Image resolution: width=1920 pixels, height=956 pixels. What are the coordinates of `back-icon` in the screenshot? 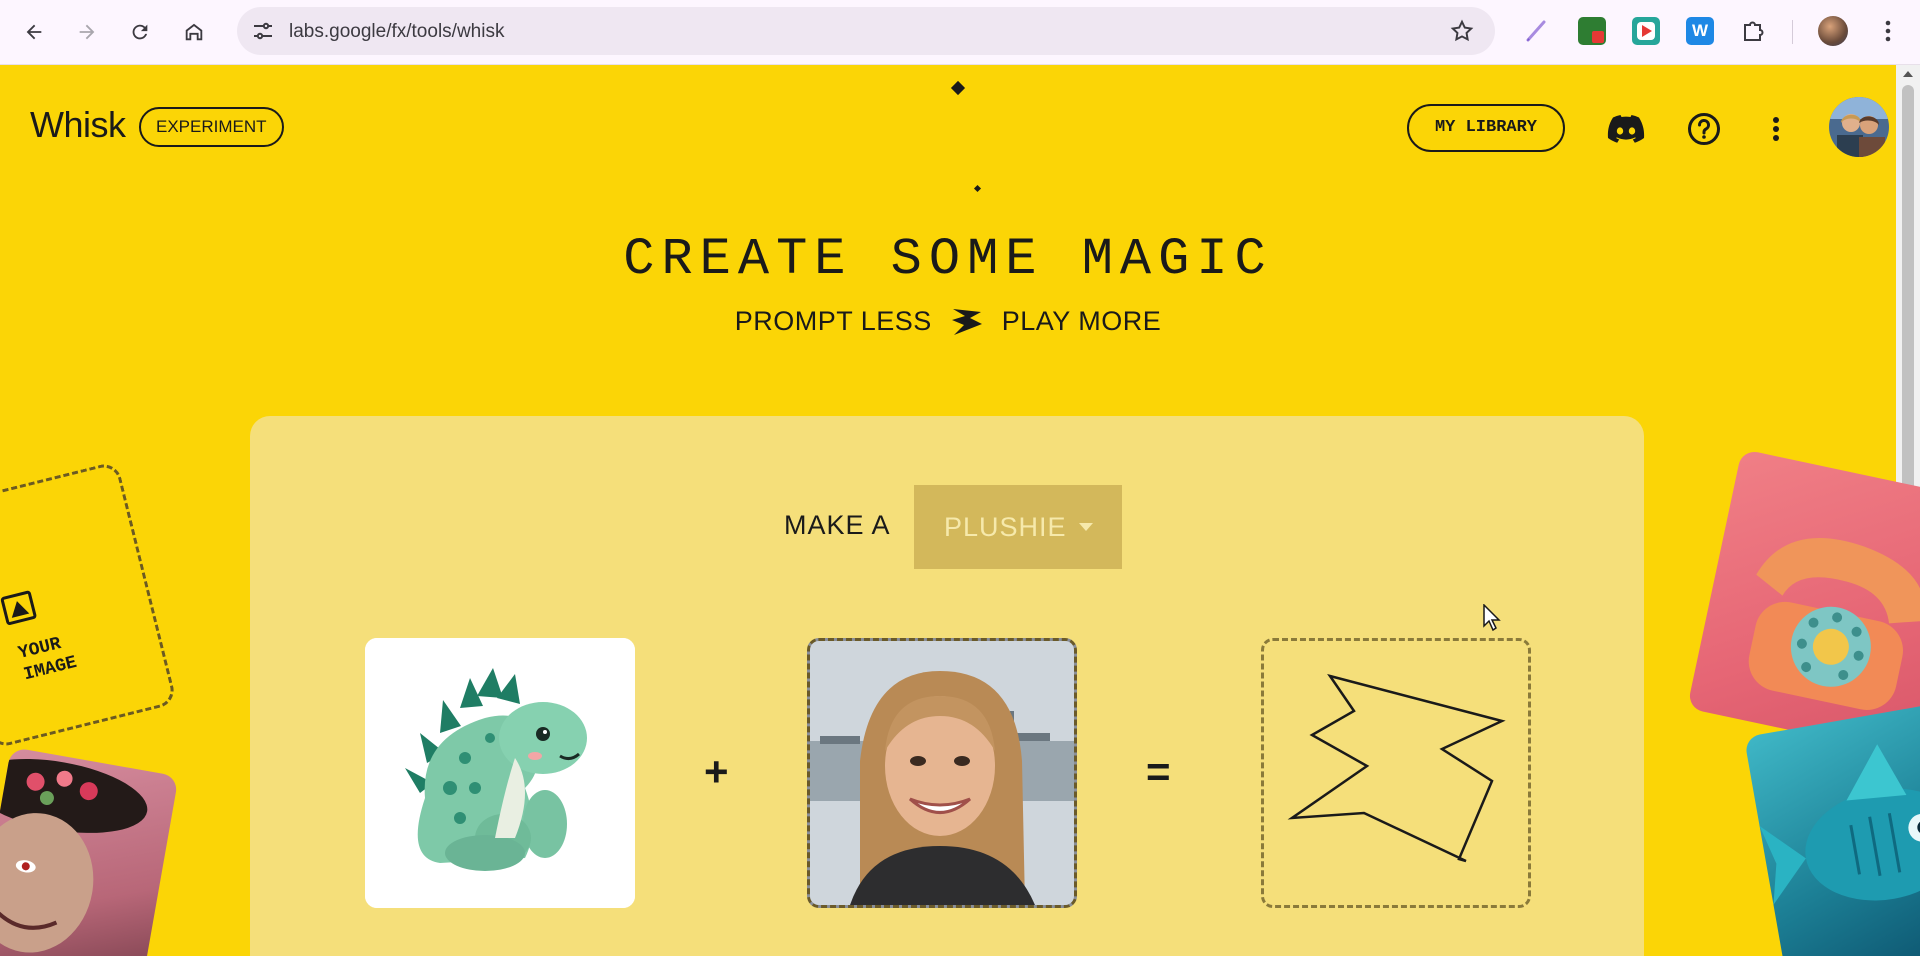 It's located at (34, 32).